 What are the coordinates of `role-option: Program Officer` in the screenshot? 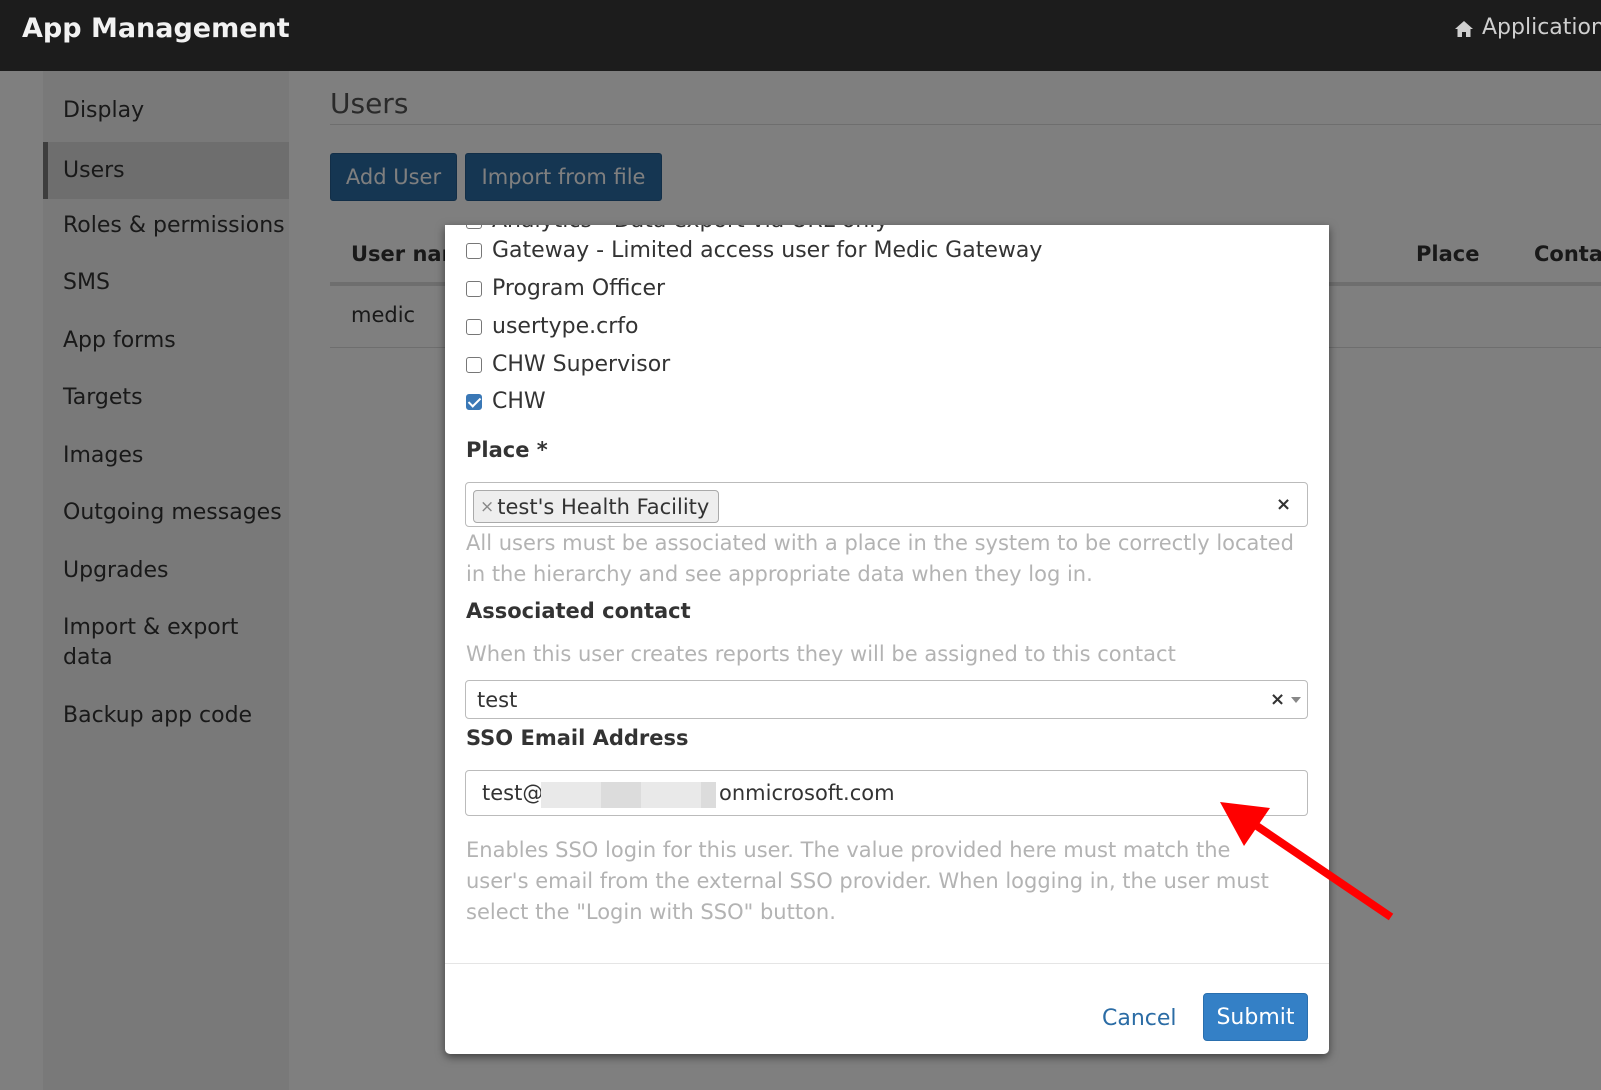 It's located at (565, 288).